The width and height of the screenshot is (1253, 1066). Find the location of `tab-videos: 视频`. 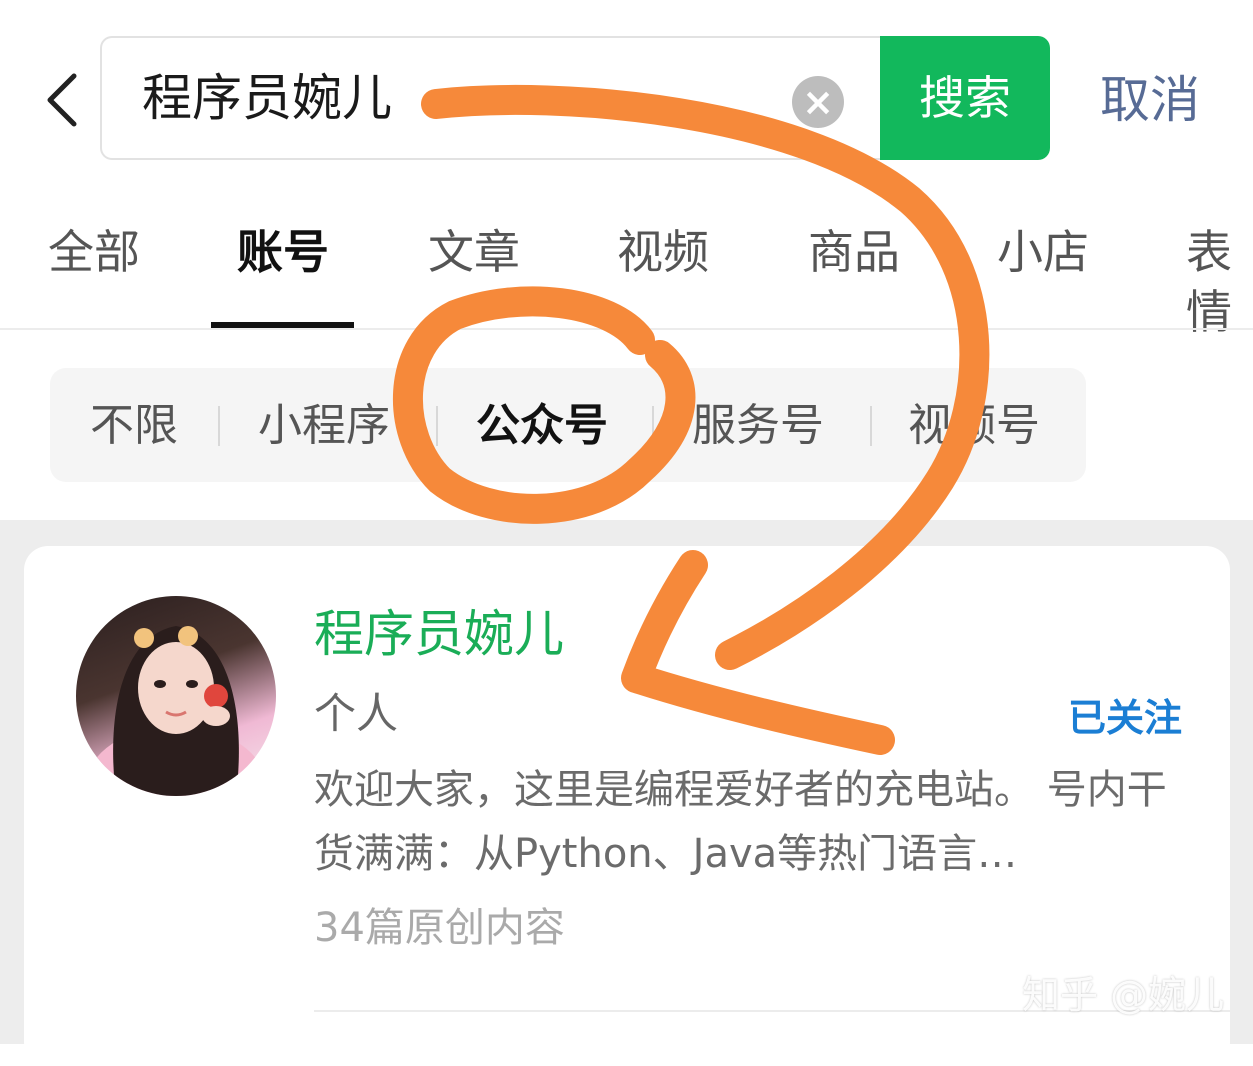

tab-videos: 视频 is located at coordinates (663, 252).